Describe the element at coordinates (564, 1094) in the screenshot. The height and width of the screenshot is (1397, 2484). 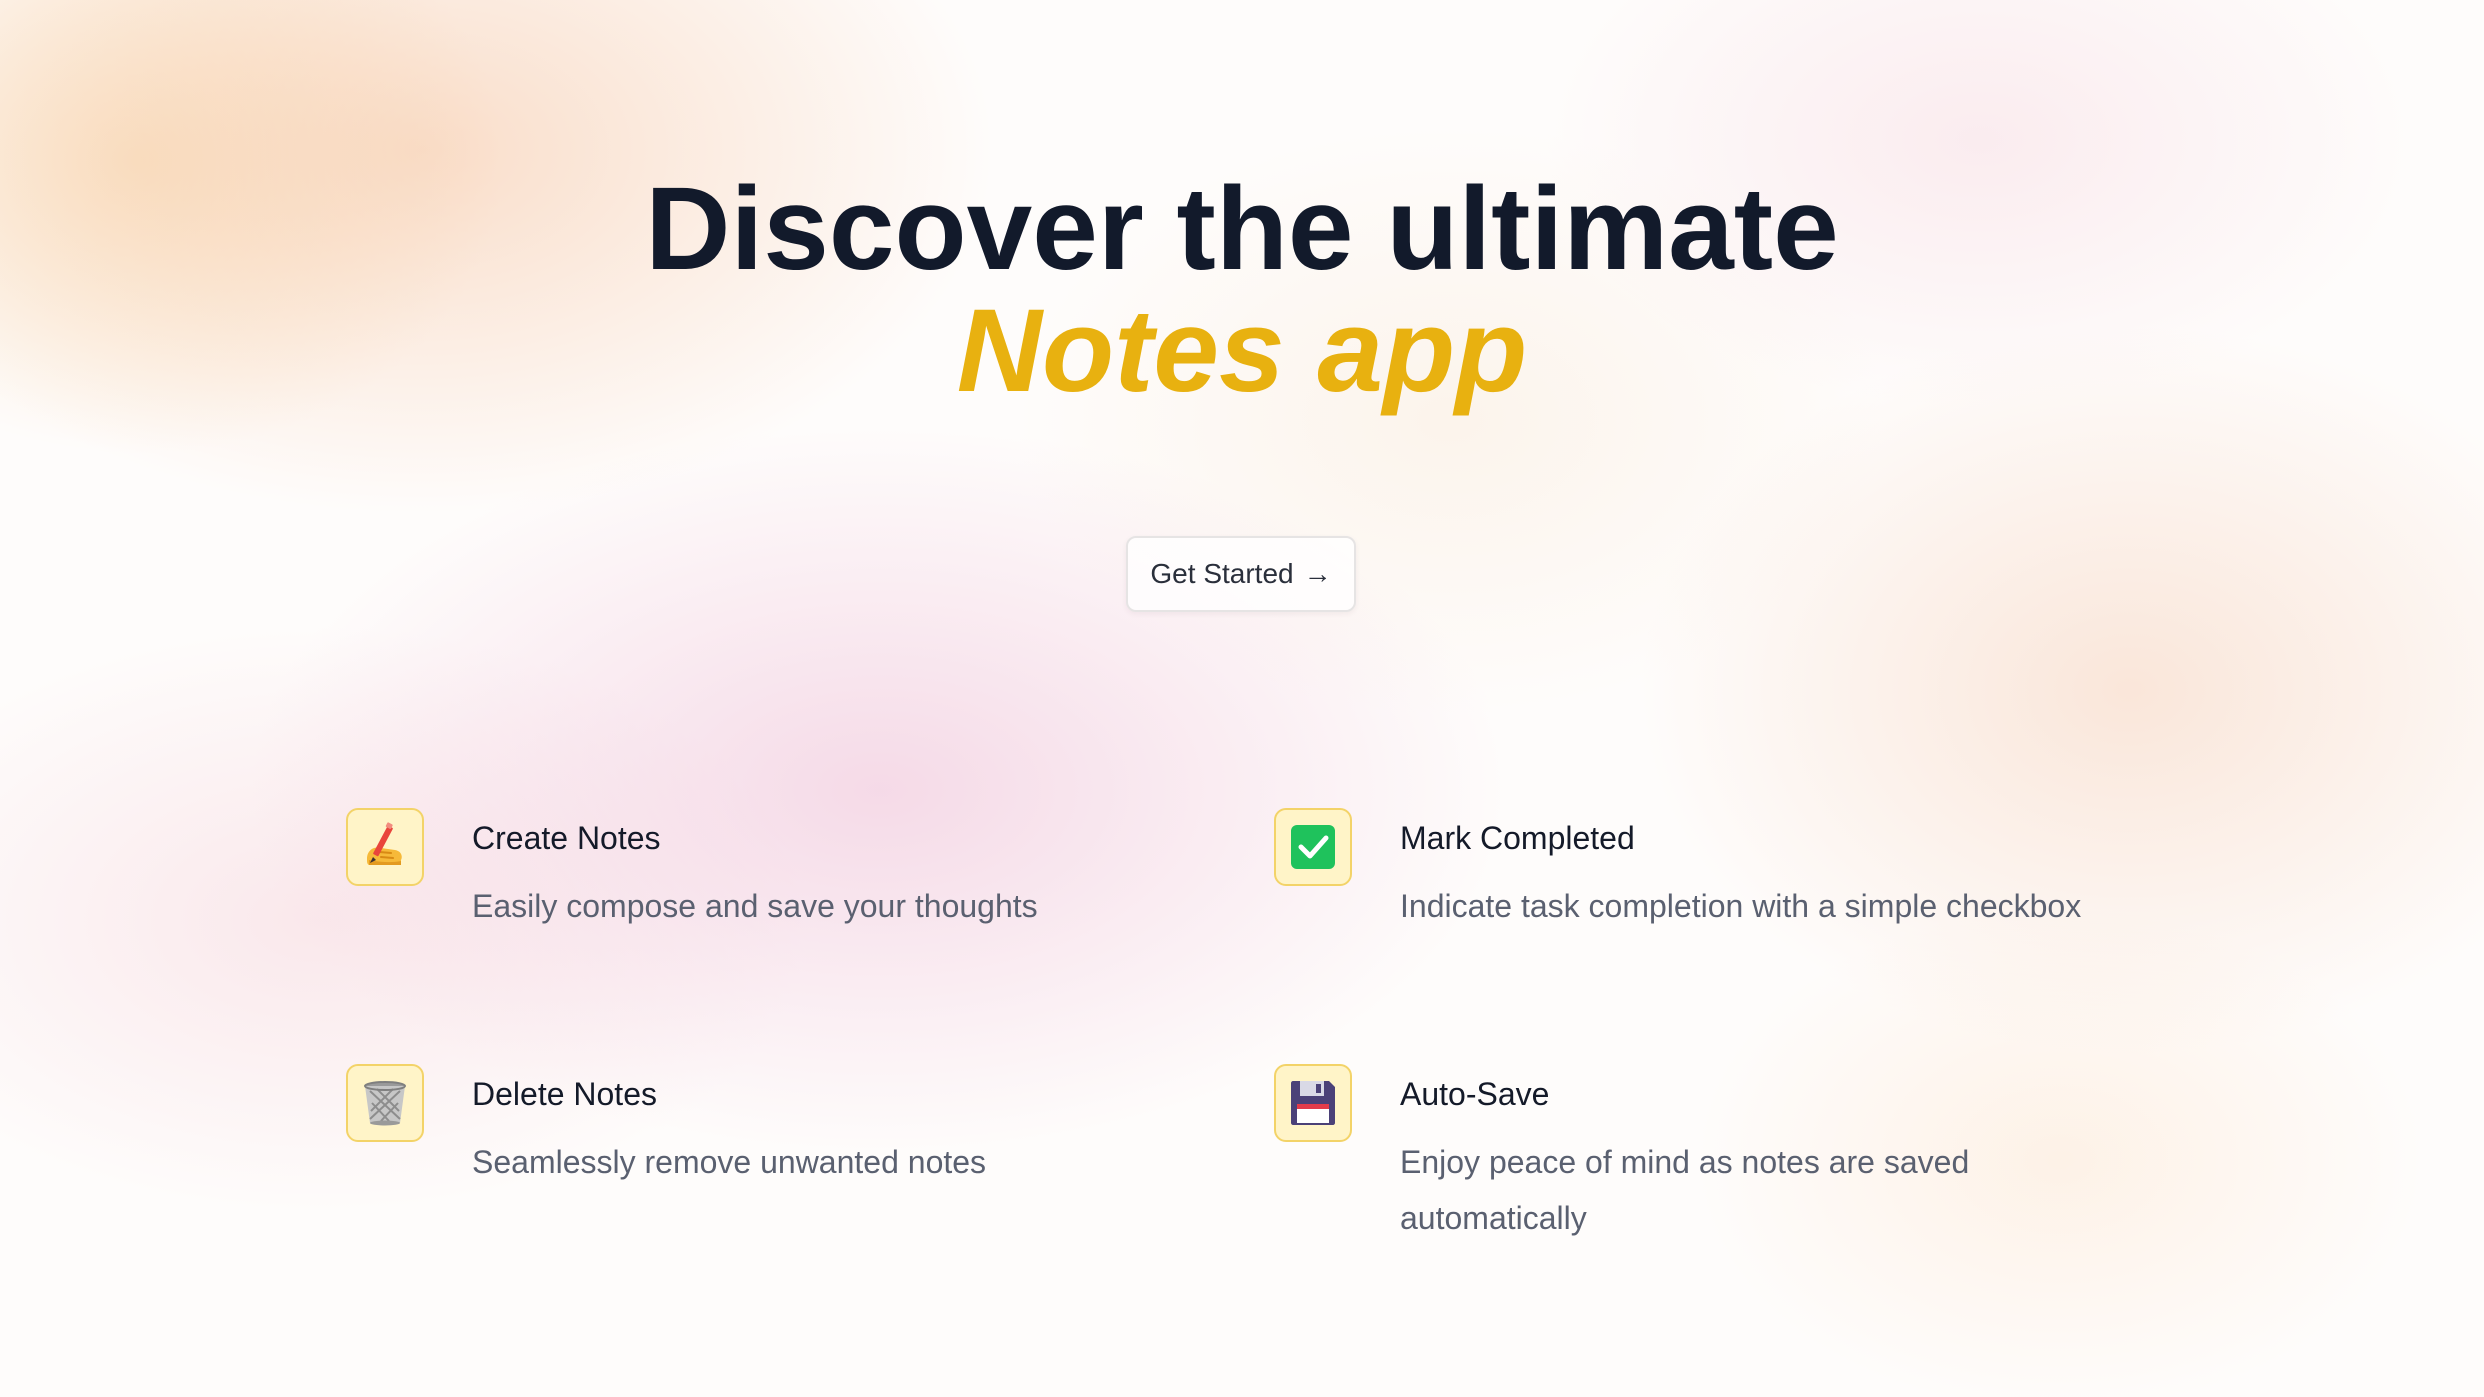
I see `feature-title: Delete Notes` at that location.